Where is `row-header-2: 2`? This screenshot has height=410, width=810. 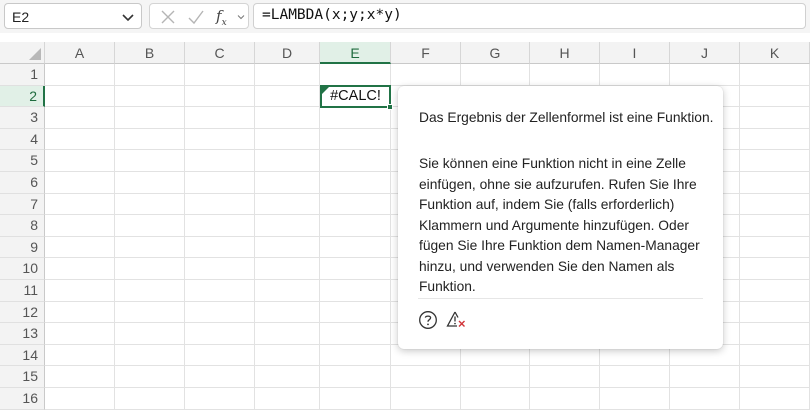 row-header-2: 2 is located at coordinates (22, 96).